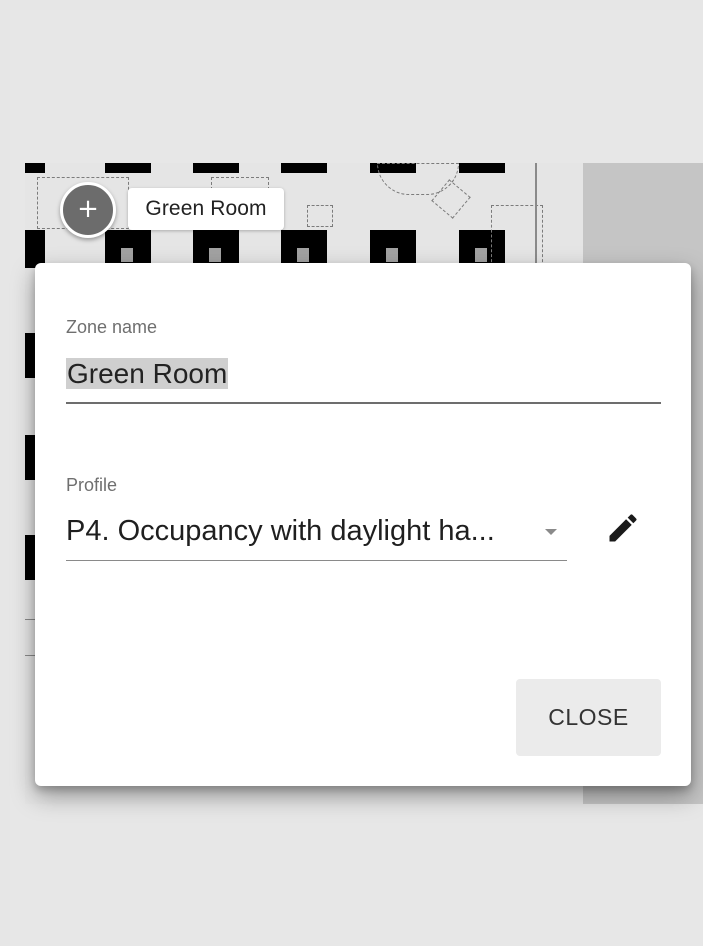 Image resolution: width=703 pixels, height=946 pixels. I want to click on zone-name-input: Green Room, so click(147, 374).